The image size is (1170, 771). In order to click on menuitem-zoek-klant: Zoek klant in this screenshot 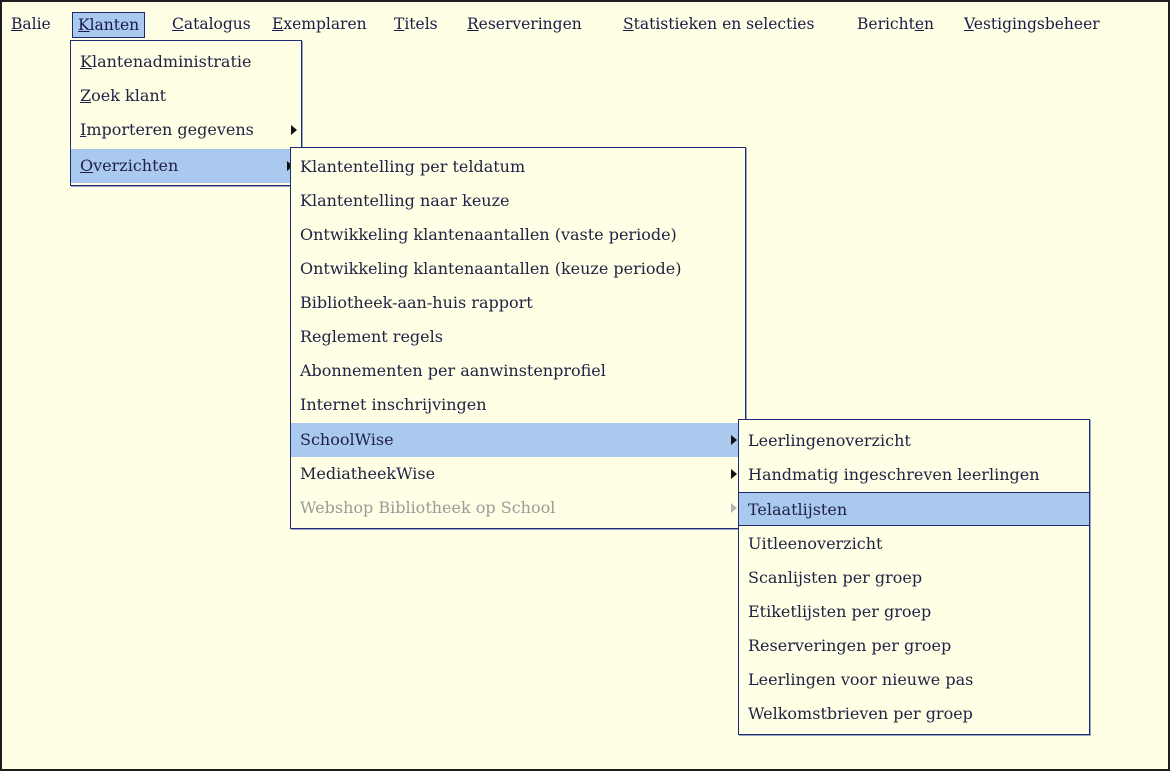, I will do `click(186, 96)`.